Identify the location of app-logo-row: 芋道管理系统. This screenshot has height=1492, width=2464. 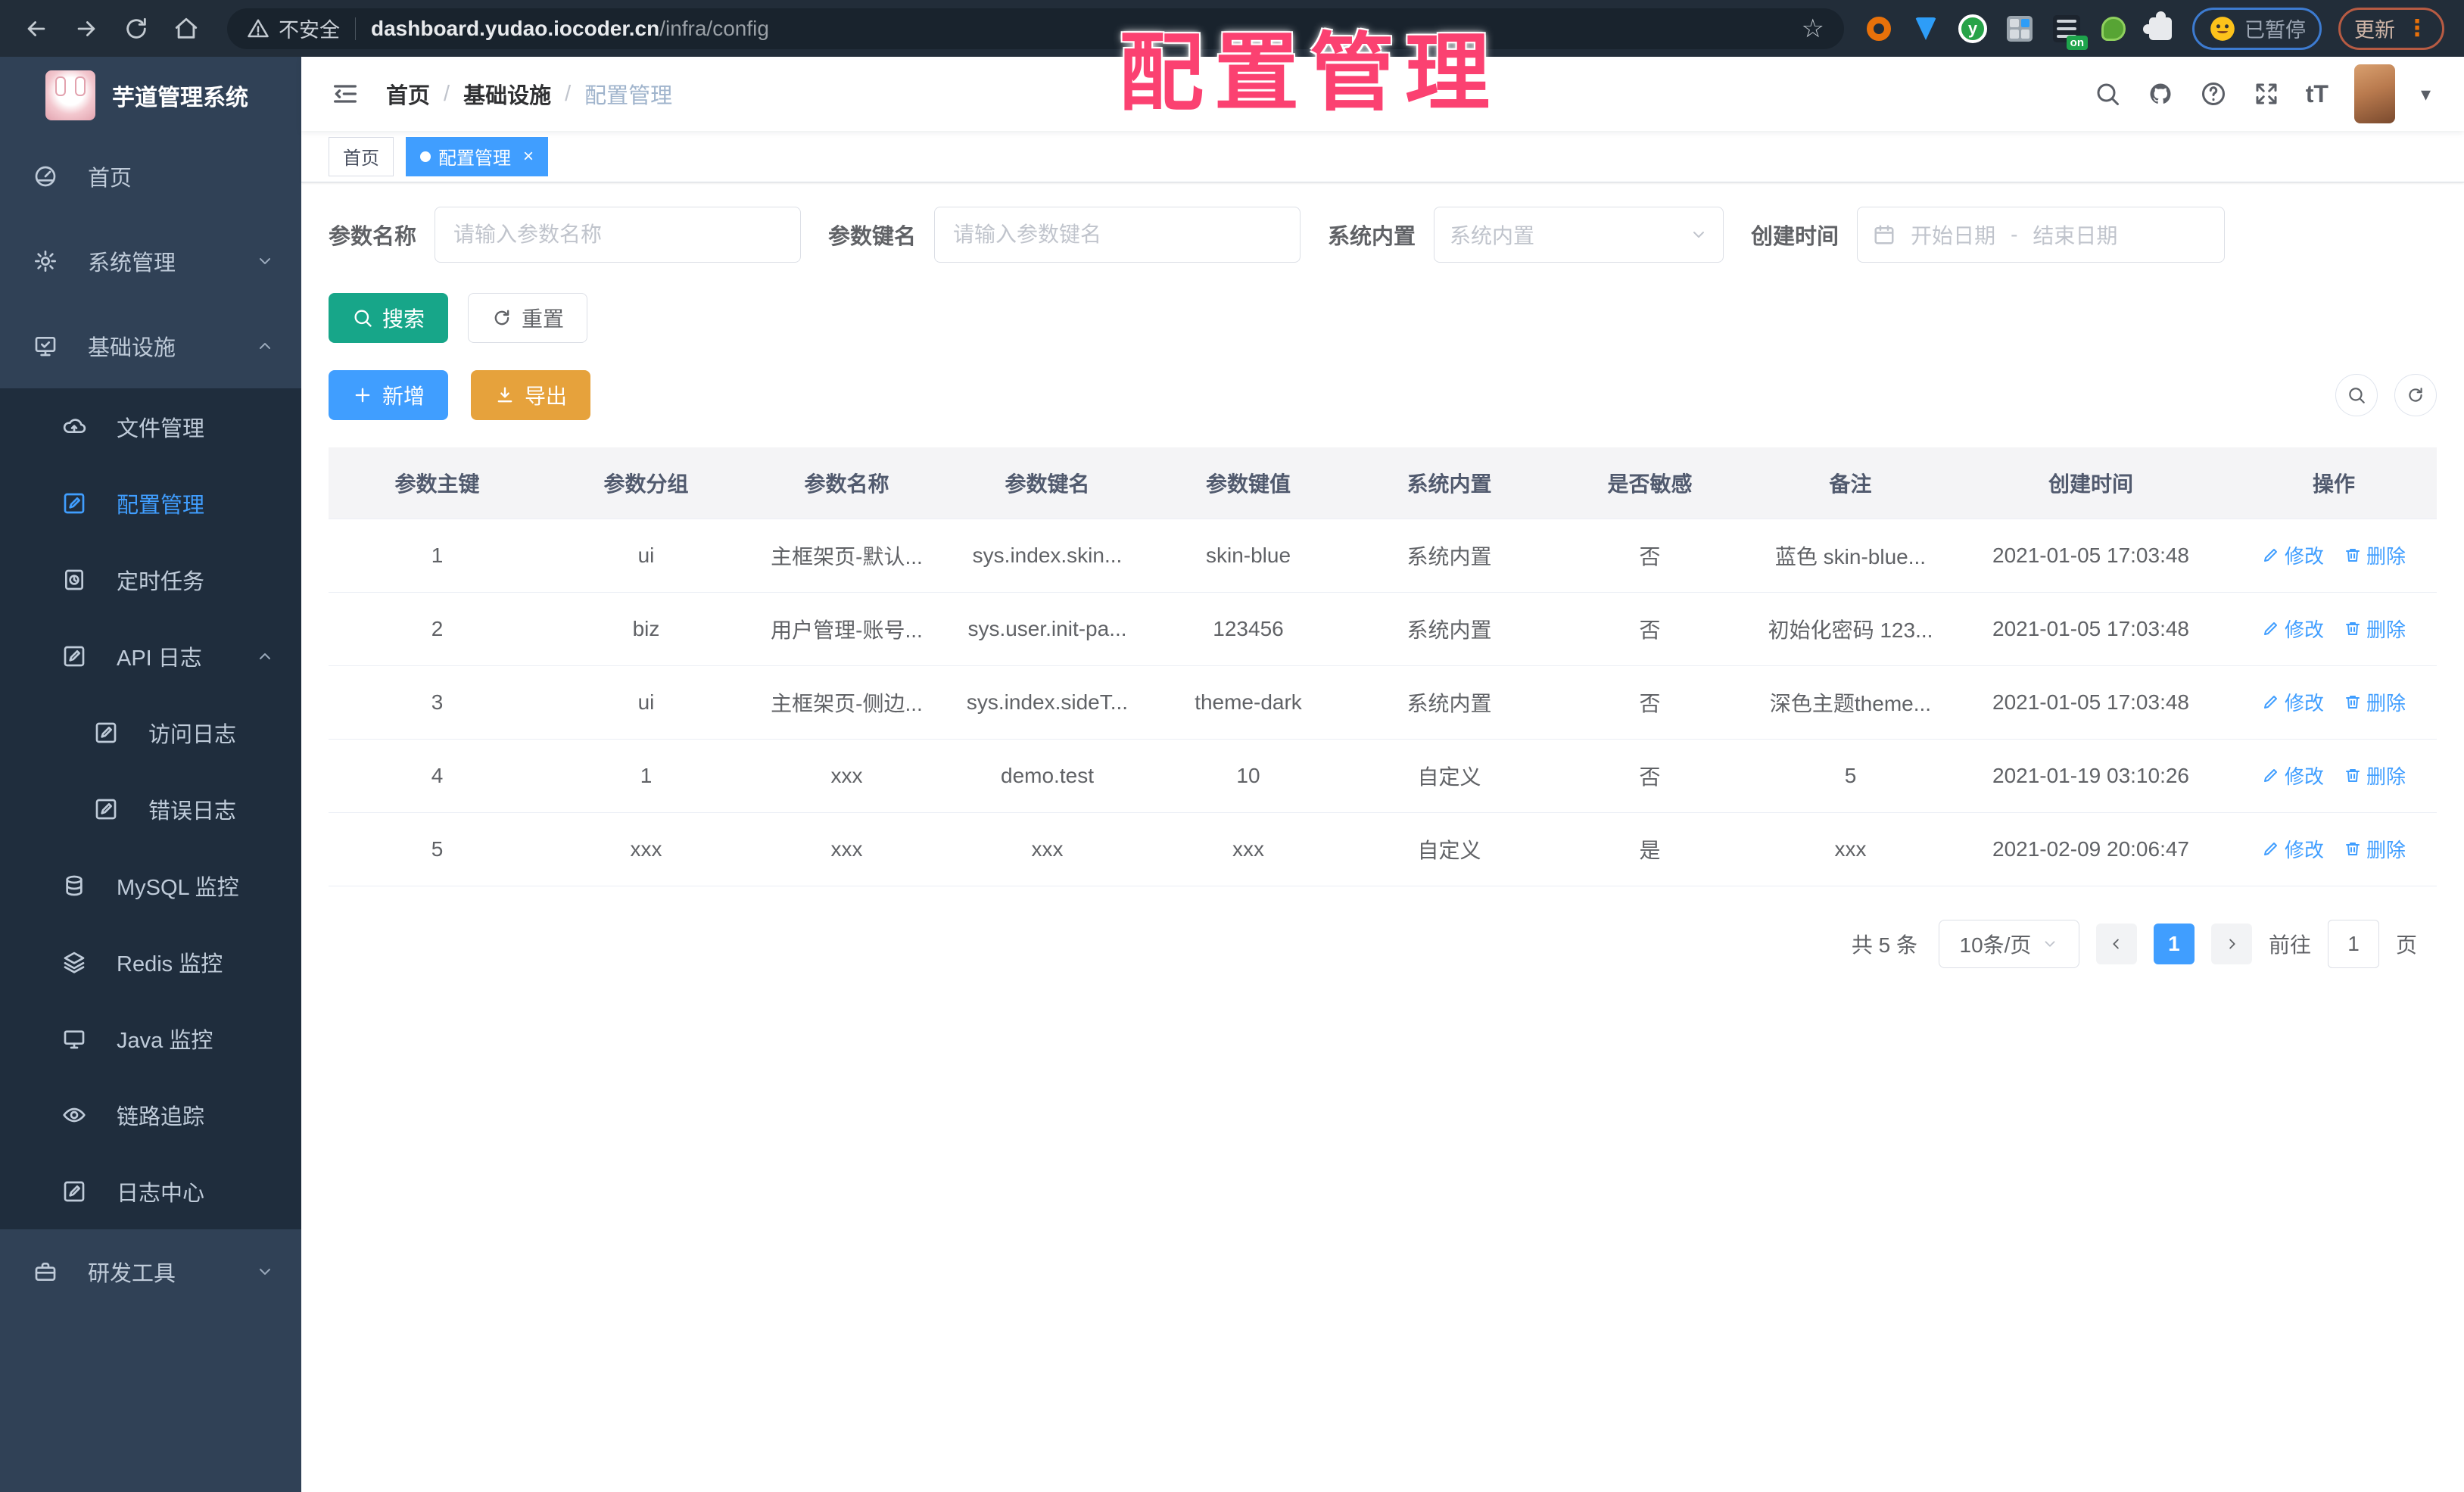
(150, 95).